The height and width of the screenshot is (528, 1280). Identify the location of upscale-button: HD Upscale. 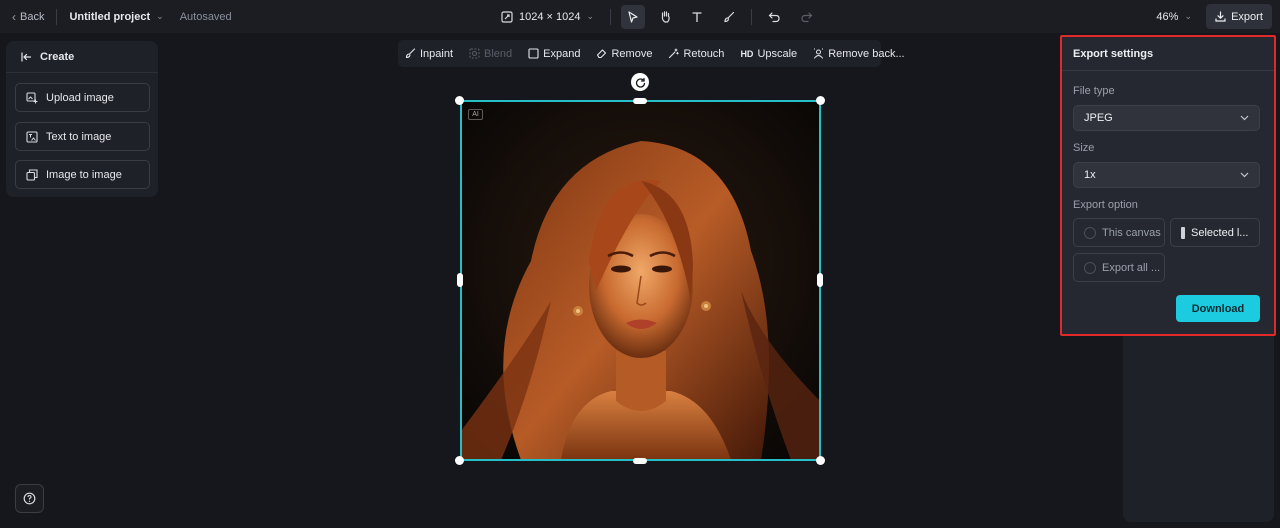
(772, 54).